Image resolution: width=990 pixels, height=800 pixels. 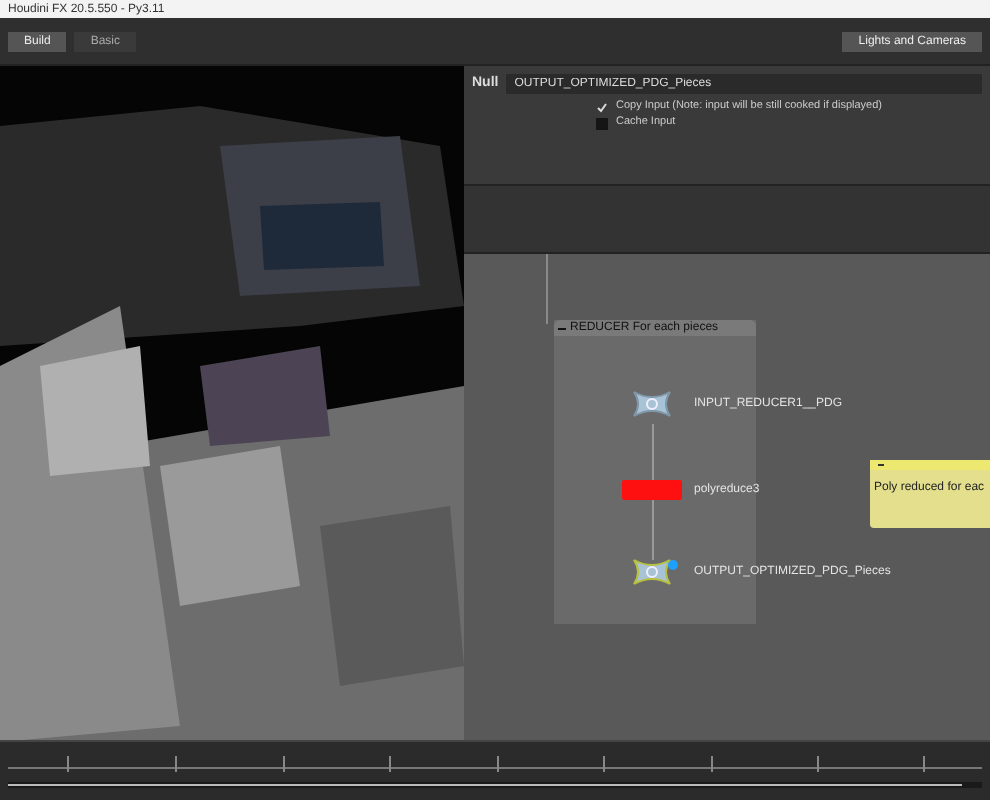 What do you see at coordinates (673, 565) in the screenshot?
I see `display-flag` at bounding box center [673, 565].